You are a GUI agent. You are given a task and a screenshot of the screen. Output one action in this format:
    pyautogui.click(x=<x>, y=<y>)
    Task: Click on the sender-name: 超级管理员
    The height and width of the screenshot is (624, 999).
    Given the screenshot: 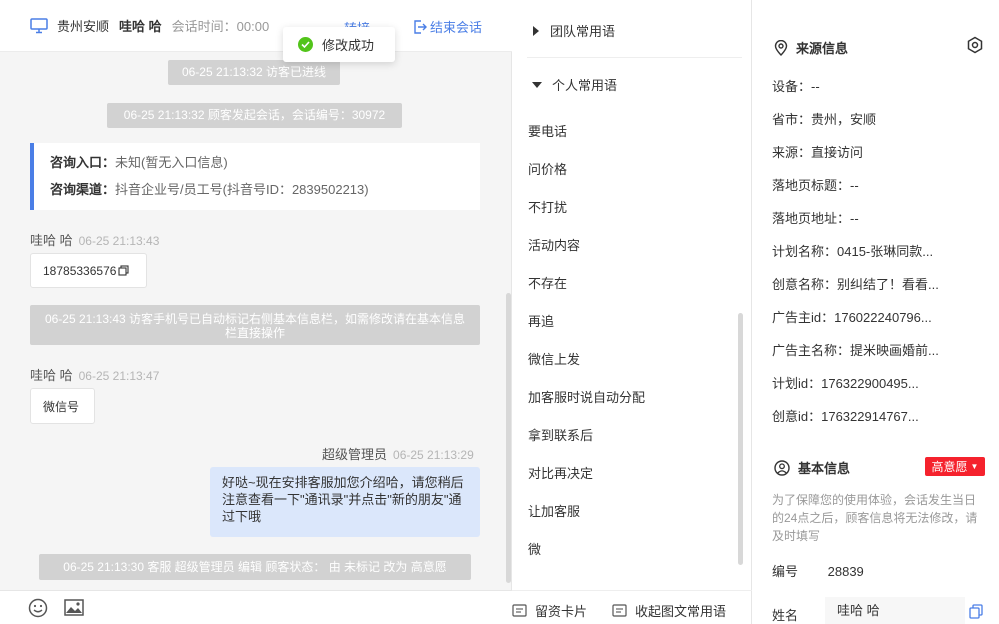 What is the action you would take?
    pyautogui.click(x=355, y=454)
    